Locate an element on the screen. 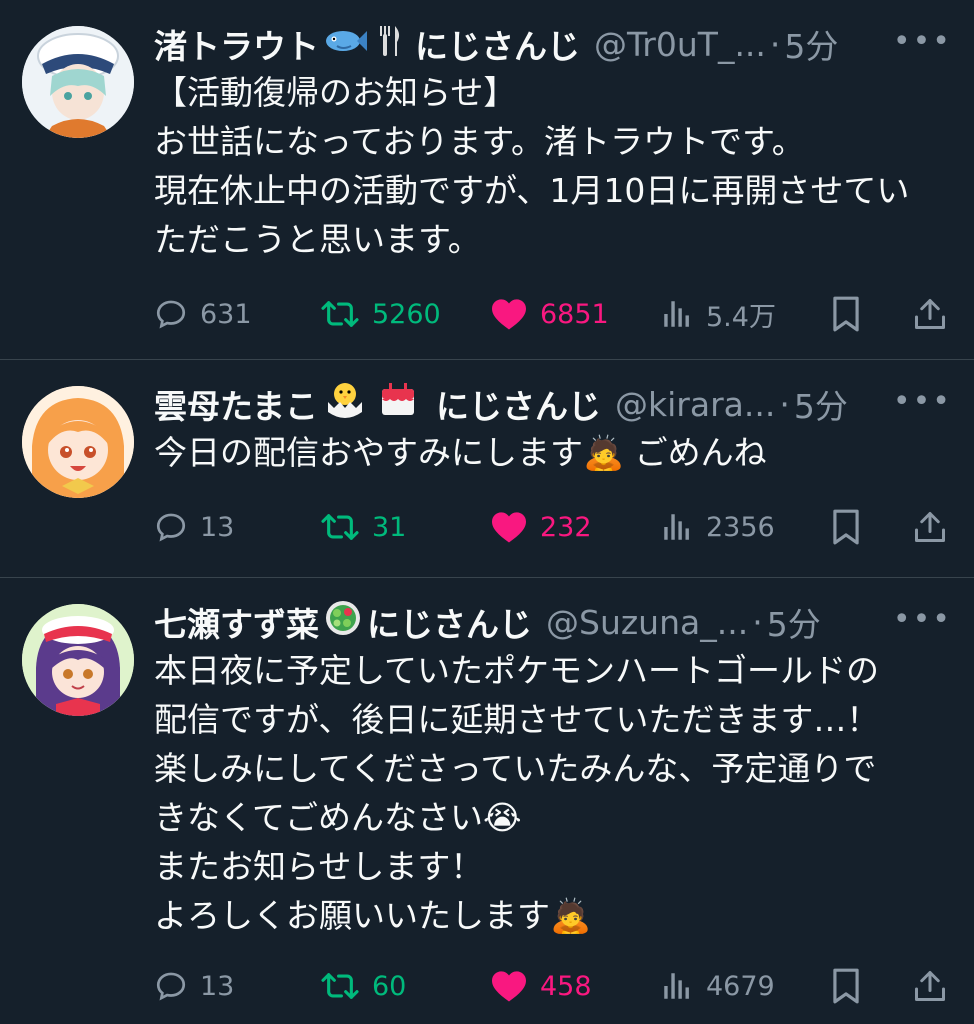  reply-button: 631 is located at coordinates (237, 314).